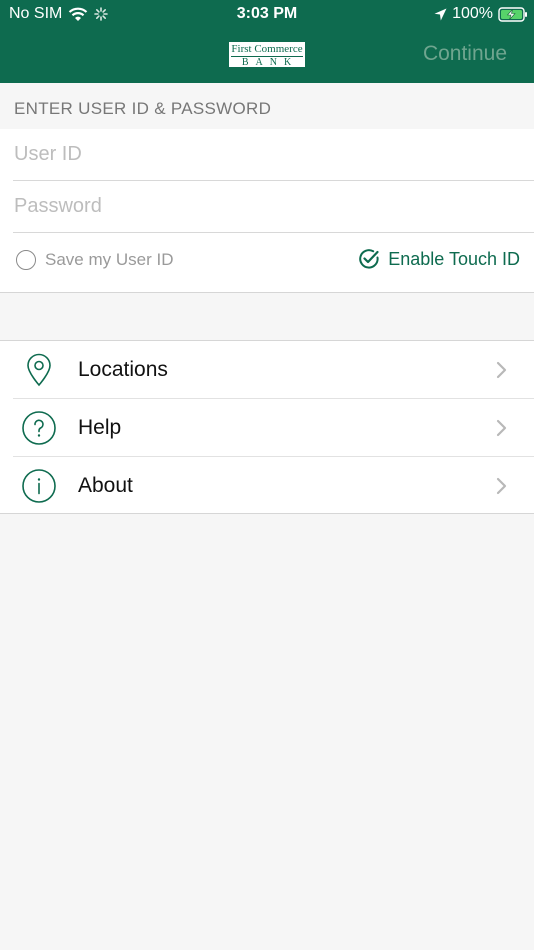 The image size is (534, 950). What do you see at coordinates (270, 62) in the screenshot?
I see `logo-line-2: BANK` at bounding box center [270, 62].